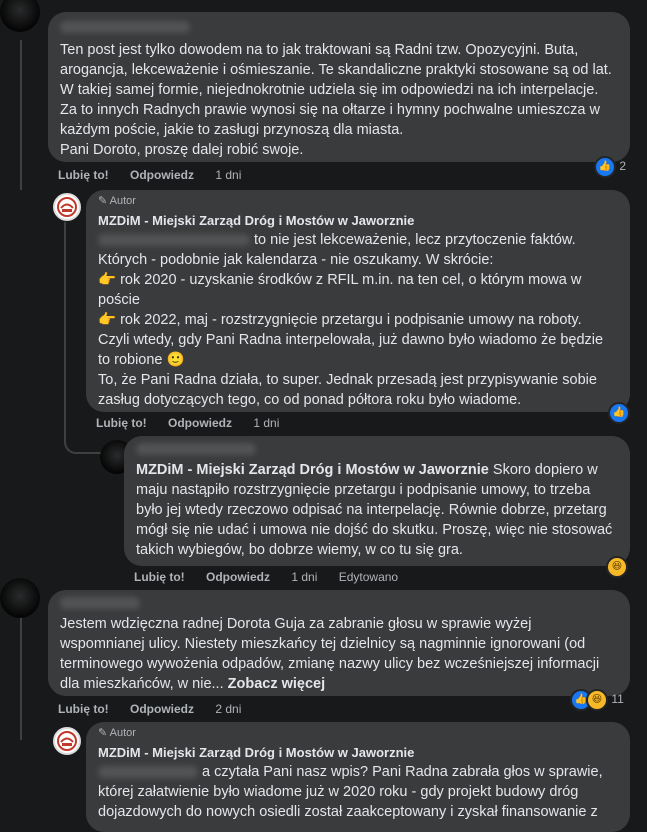  I want to click on reaction-summary: 👍, so click(619, 413).